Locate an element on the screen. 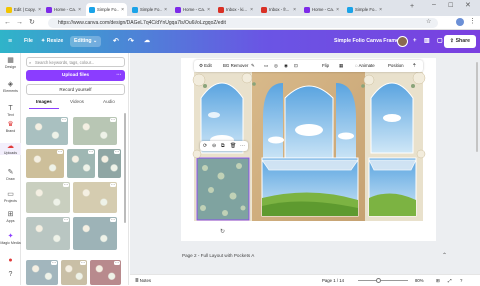 Image resolution: width=480 pixels, height=286 pixels. rail-brand: ♛ Brand is located at coordinates (10, 127).